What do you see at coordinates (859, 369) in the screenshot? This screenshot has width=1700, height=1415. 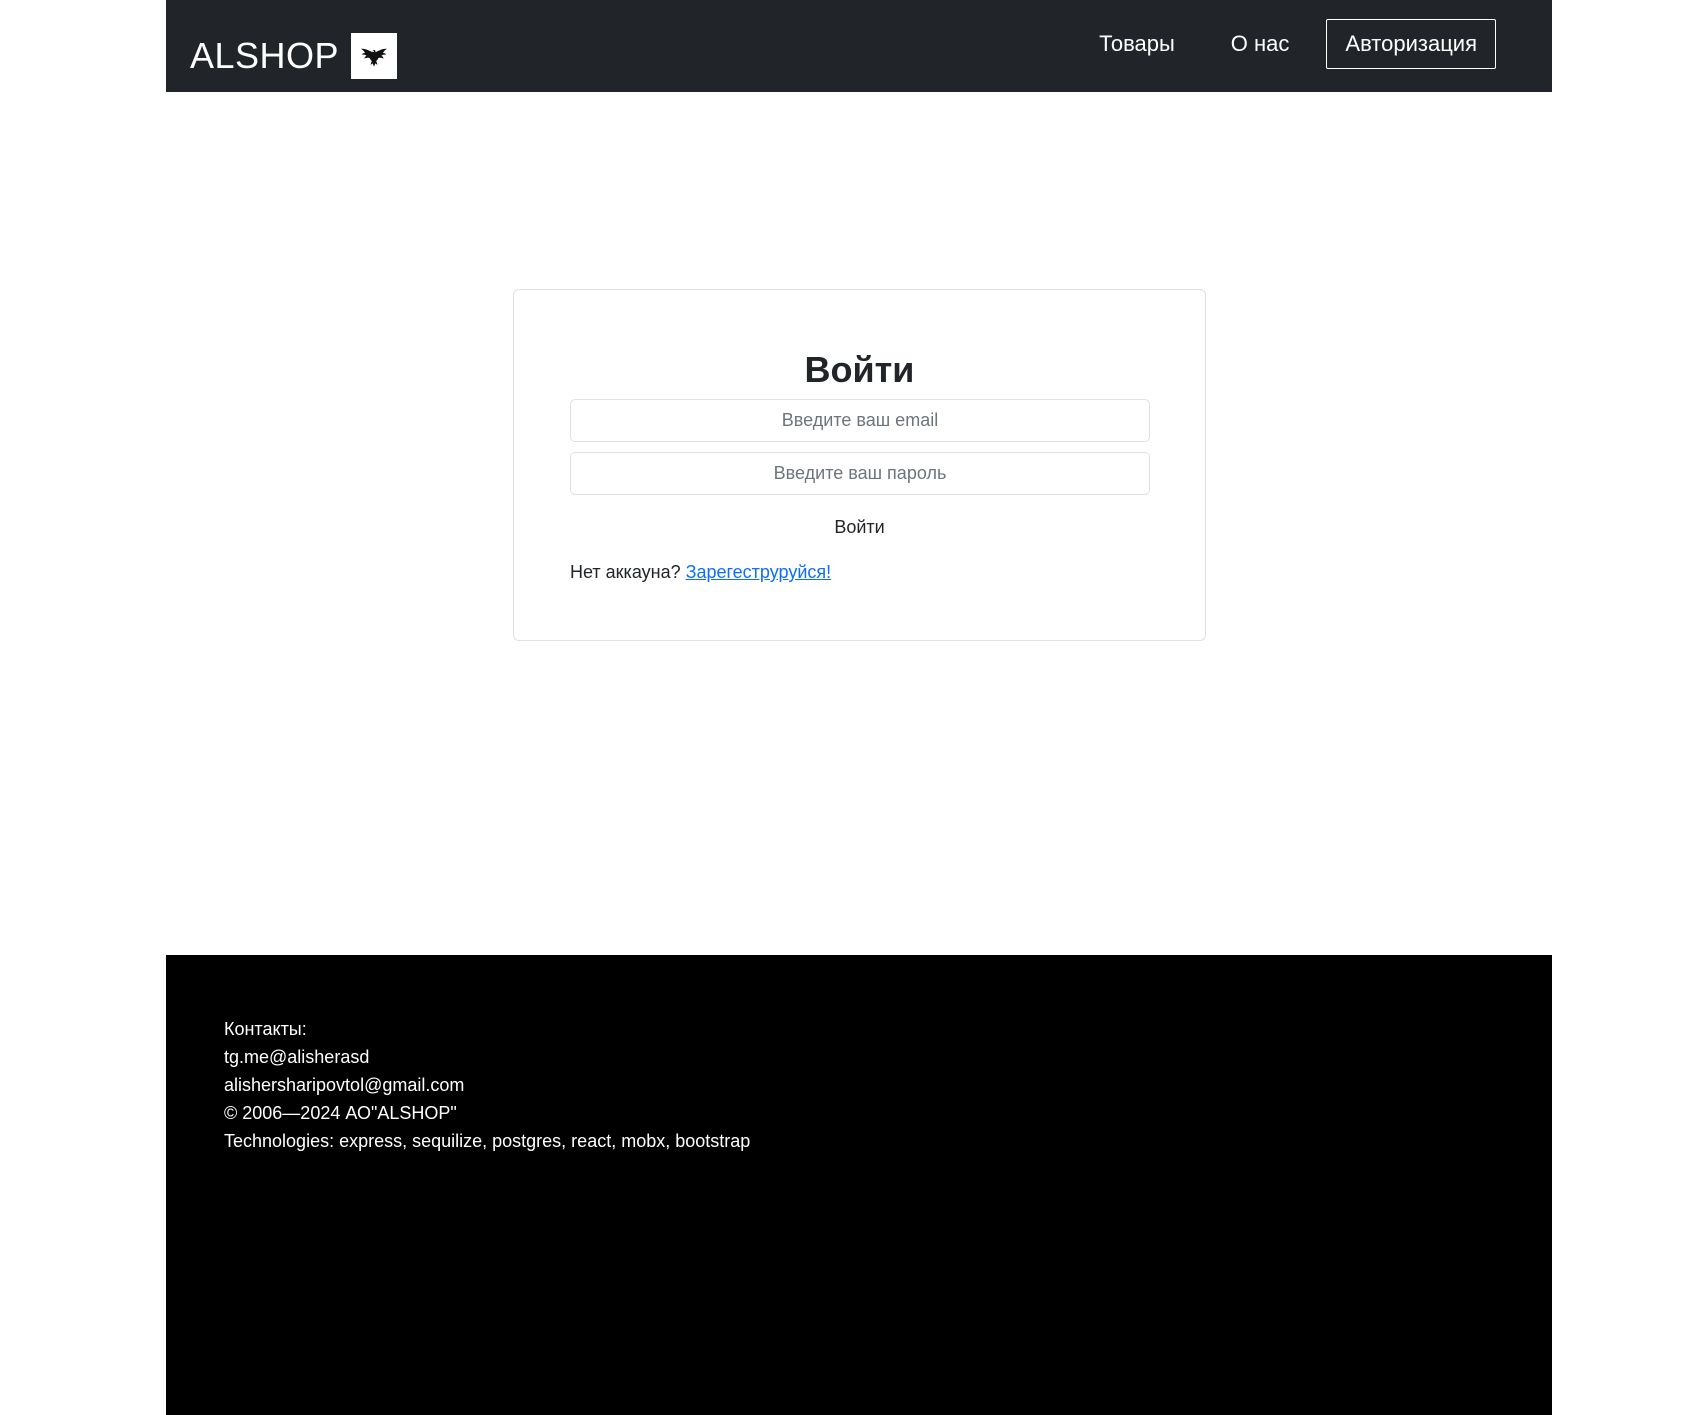 I see `login-title: Войти` at bounding box center [859, 369].